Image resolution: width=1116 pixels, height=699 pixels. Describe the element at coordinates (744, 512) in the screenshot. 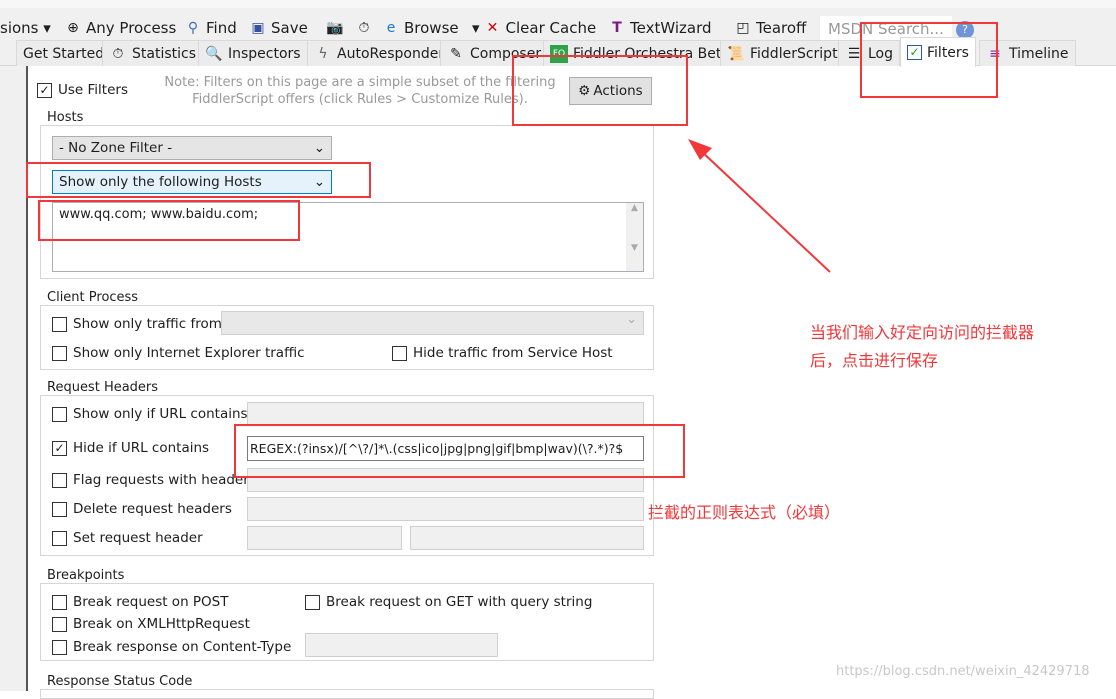

I see `annotation-text: 拦截的正则表达式（必填）` at that location.